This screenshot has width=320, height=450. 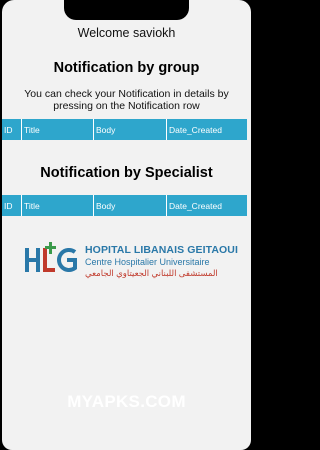 I want to click on specialist-section-title: Notification by Specialist, so click(x=126, y=173).